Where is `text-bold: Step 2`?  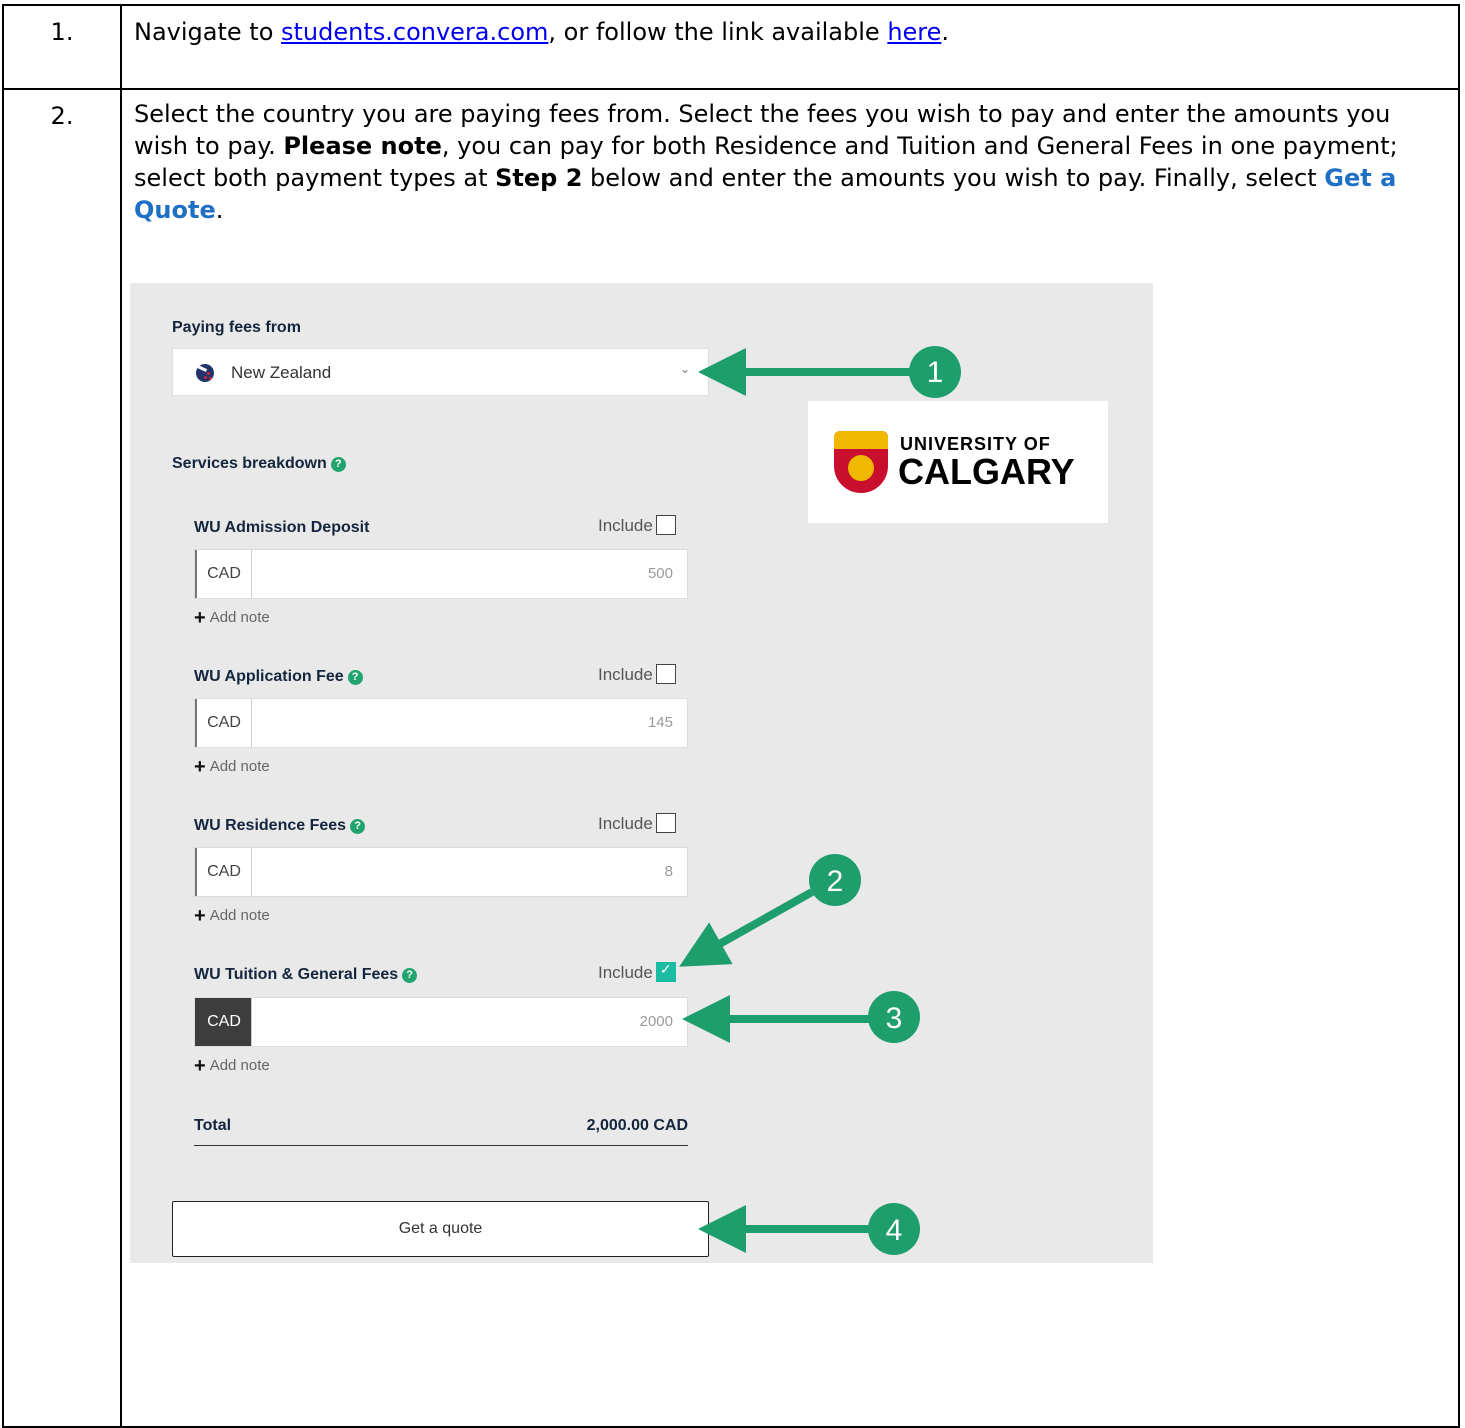
text-bold: Step 2 is located at coordinates (539, 178).